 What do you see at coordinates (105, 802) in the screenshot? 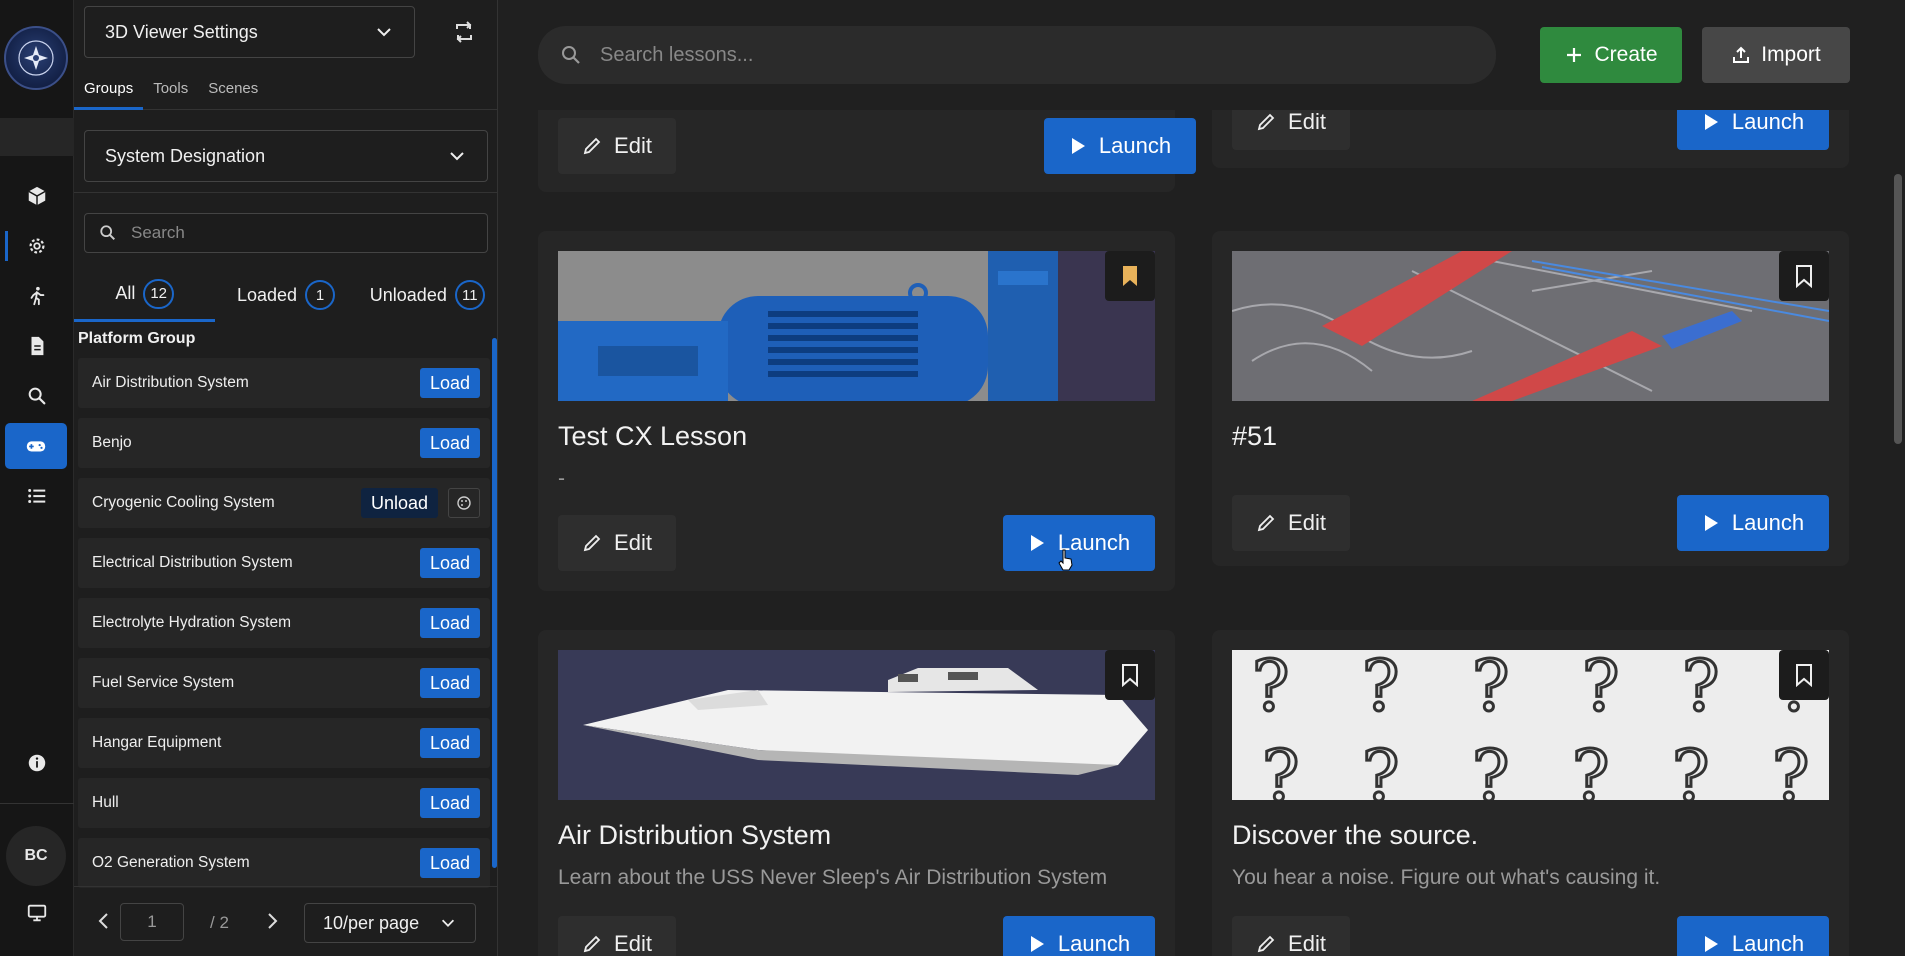
I see `list-item-label: Hull` at bounding box center [105, 802].